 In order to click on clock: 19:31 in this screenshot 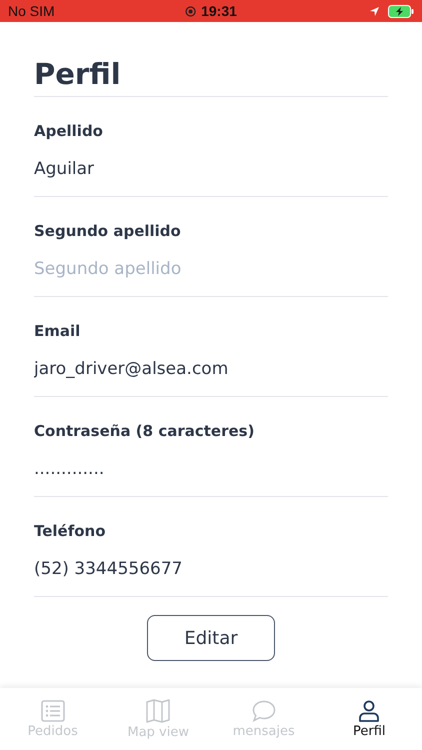, I will do `click(219, 11)`.